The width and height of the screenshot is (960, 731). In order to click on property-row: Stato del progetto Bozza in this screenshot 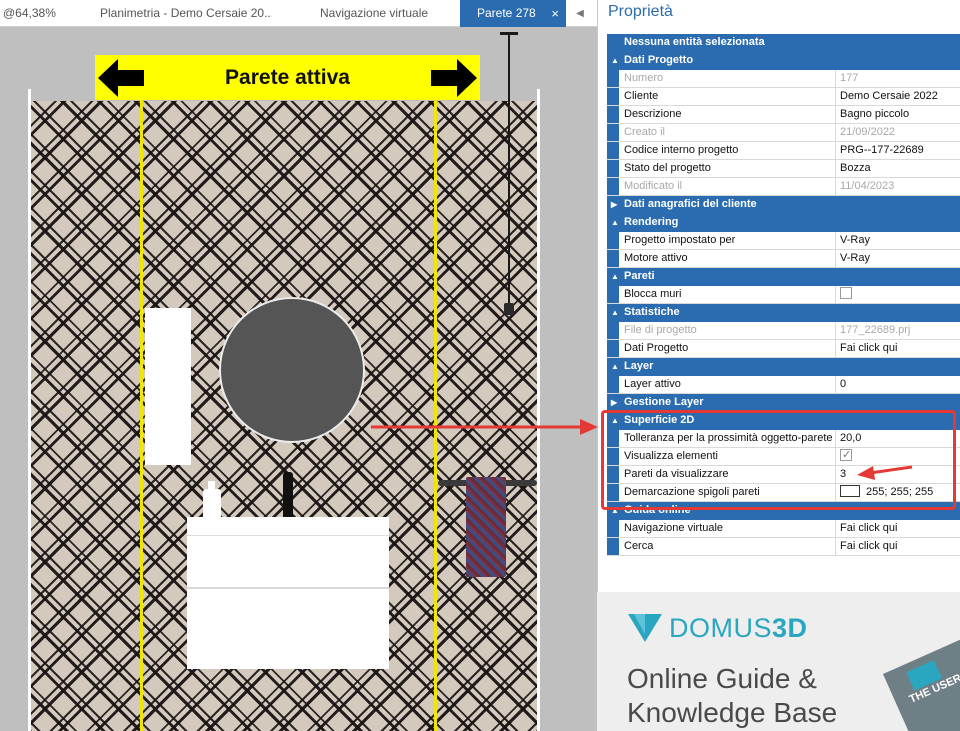, I will do `click(783, 169)`.